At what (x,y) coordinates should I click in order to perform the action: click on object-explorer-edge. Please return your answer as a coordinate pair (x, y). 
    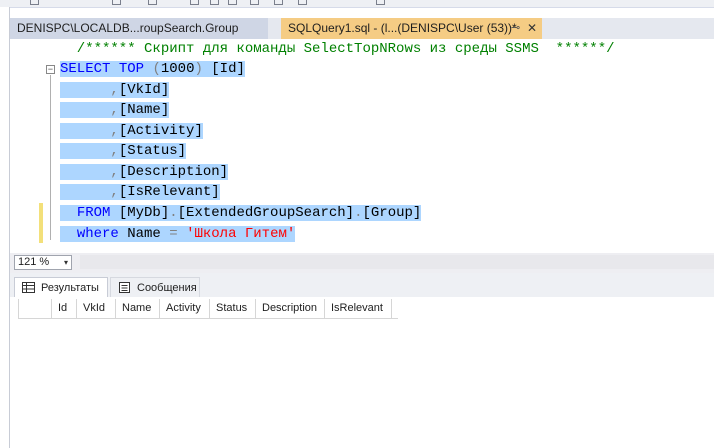
    Looking at the image, I should click on (5, 227).